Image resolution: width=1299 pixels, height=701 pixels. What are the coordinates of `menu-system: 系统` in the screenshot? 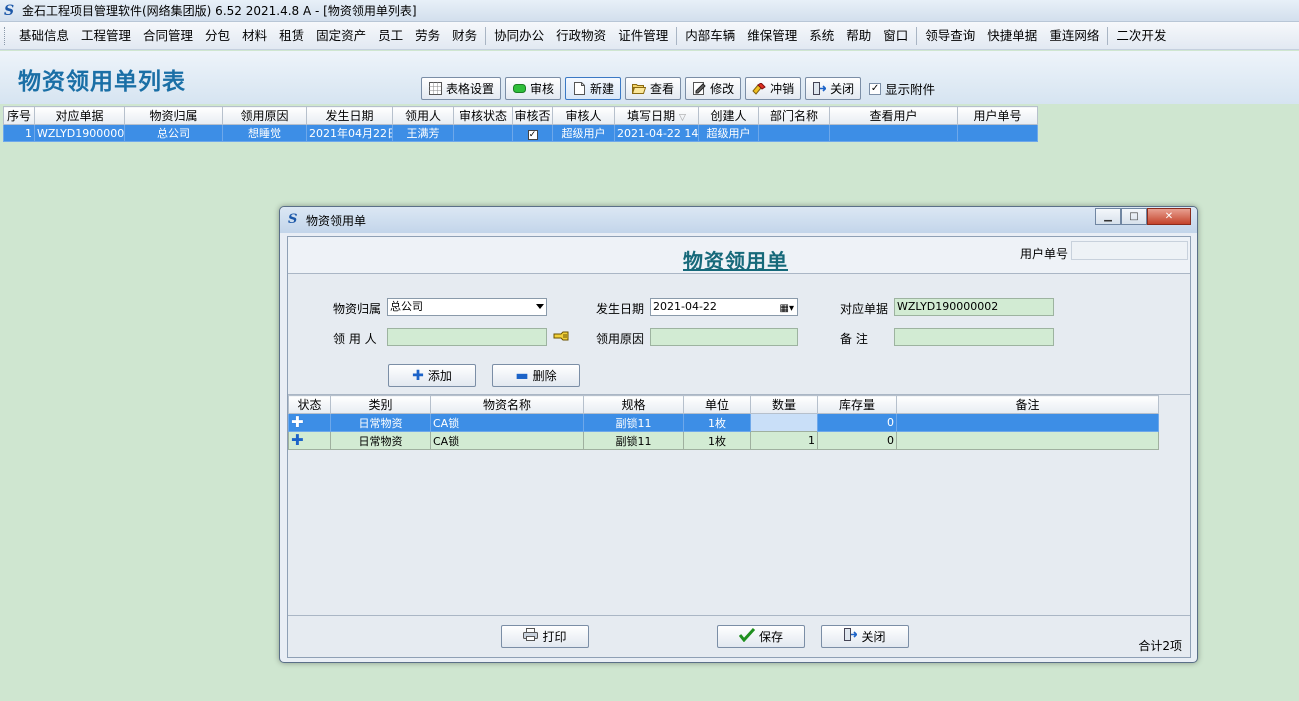 It's located at (821, 36).